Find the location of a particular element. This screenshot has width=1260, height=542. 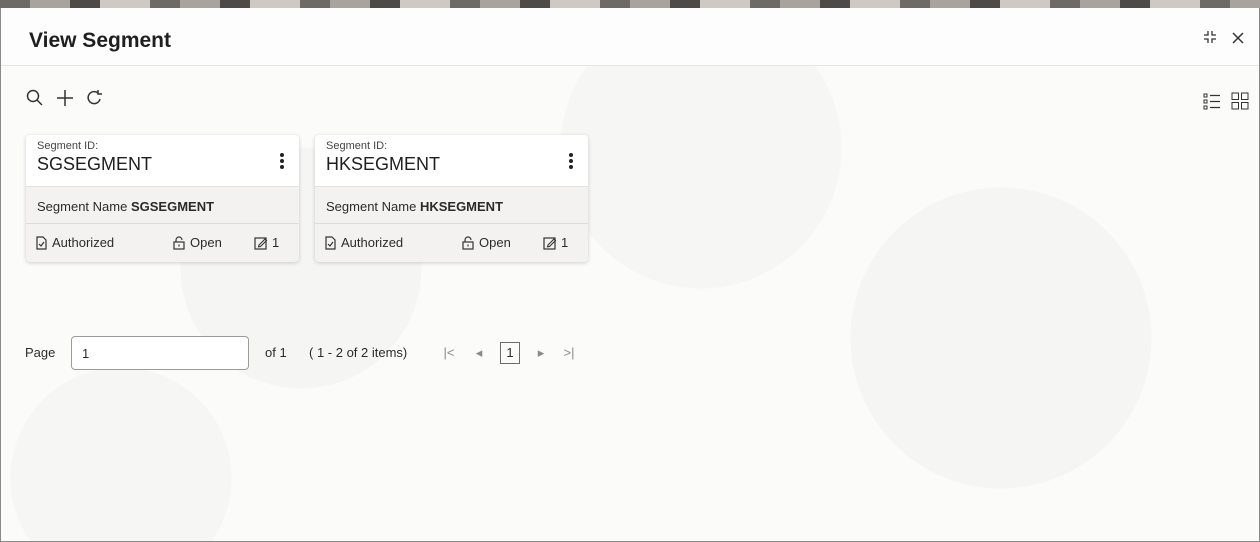

refresh-icon is located at coordinates (96, 99).